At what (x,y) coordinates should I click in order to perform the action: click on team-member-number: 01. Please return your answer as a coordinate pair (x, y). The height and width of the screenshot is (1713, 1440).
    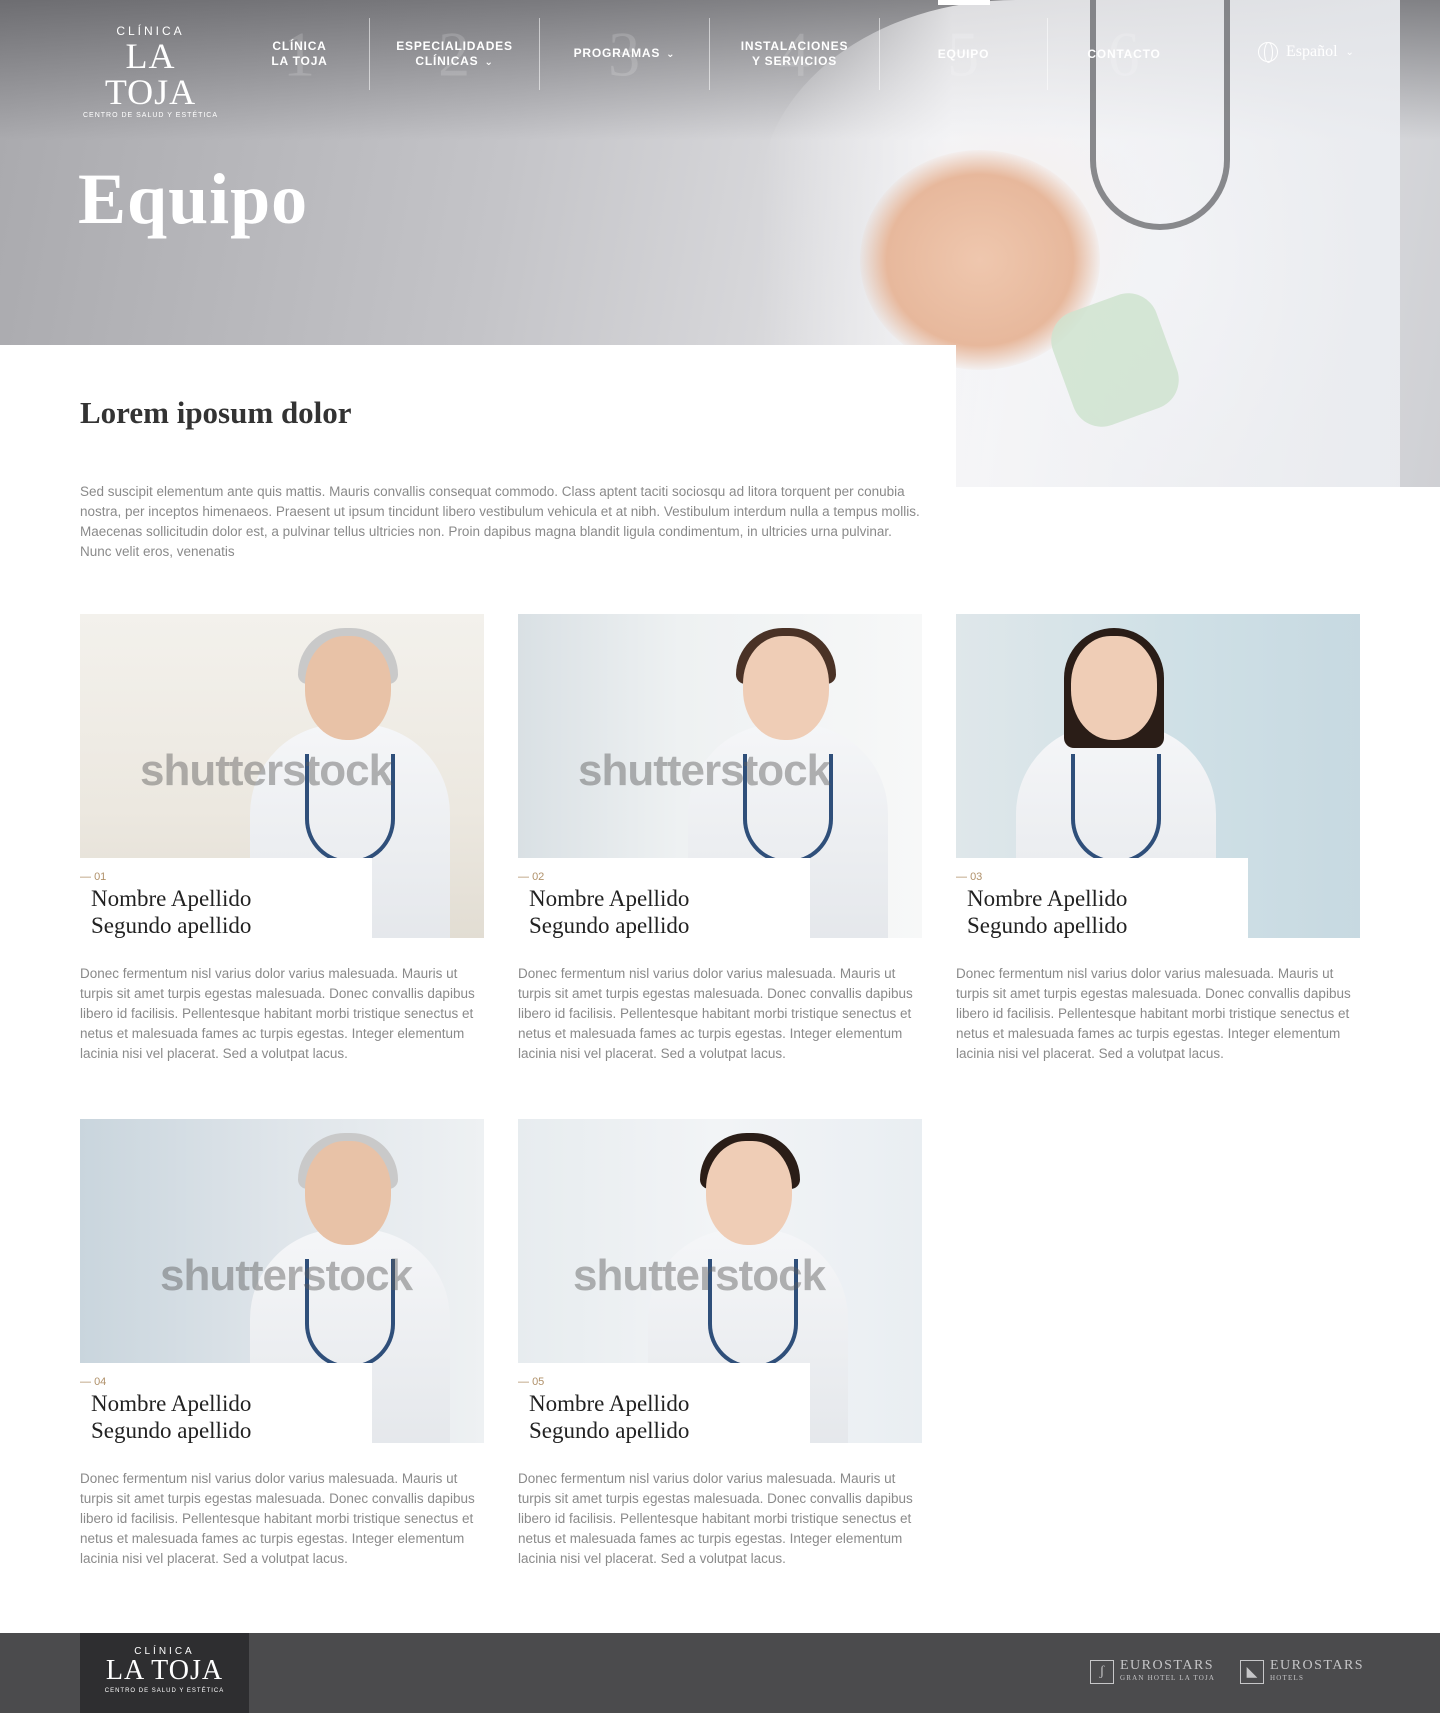
    Looking at the image, I should click on (93, 877).